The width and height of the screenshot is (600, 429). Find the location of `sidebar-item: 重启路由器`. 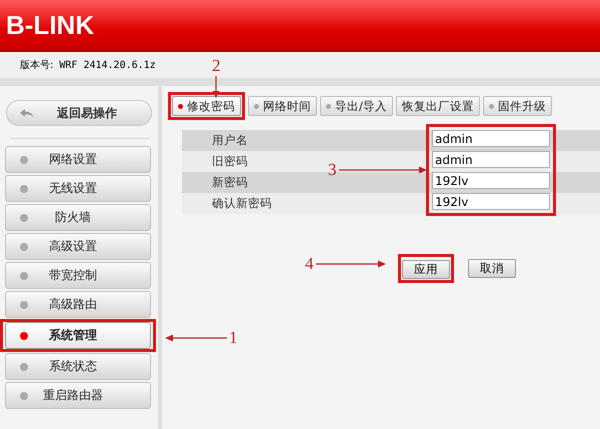

sidebar-item: 重启路由器 is located at coordinates (78, 395).